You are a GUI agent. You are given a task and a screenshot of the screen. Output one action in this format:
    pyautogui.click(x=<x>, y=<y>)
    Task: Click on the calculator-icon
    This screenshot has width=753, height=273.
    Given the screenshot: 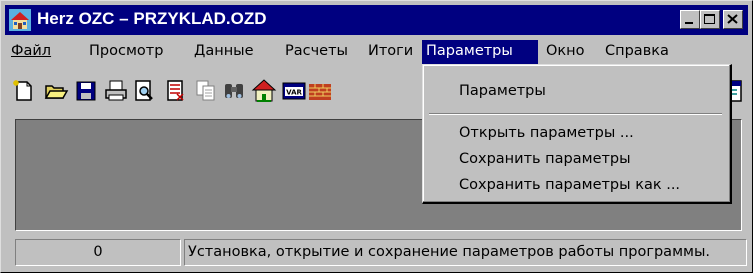 What is the action you would take?
    pyautogui.click(x=176, y=91)
    